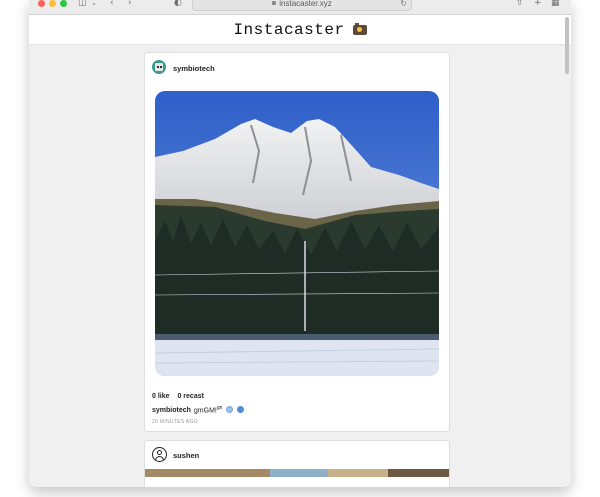 This screenshot has height=497, width=600. I want to click on forward-icon: ›, so click(130, 4).